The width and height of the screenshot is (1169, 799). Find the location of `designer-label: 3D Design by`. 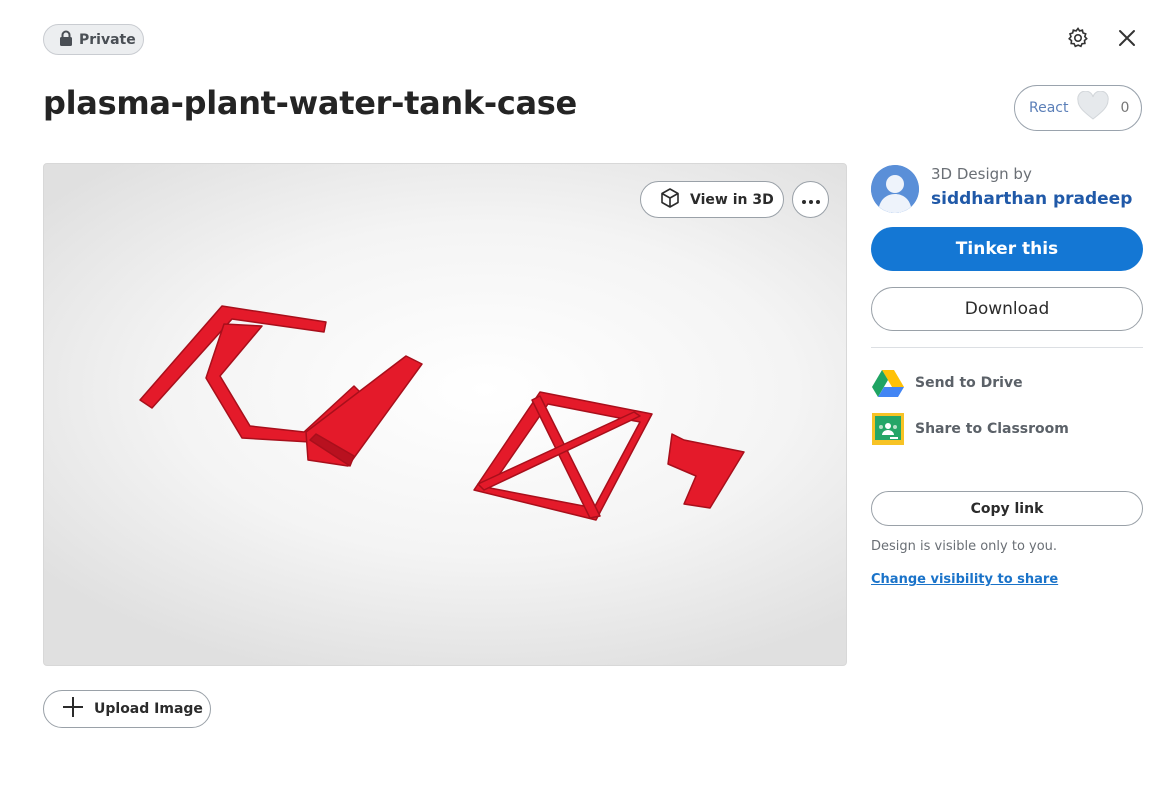

designer-label: 3D Design by is located at coordinates (981, 174).